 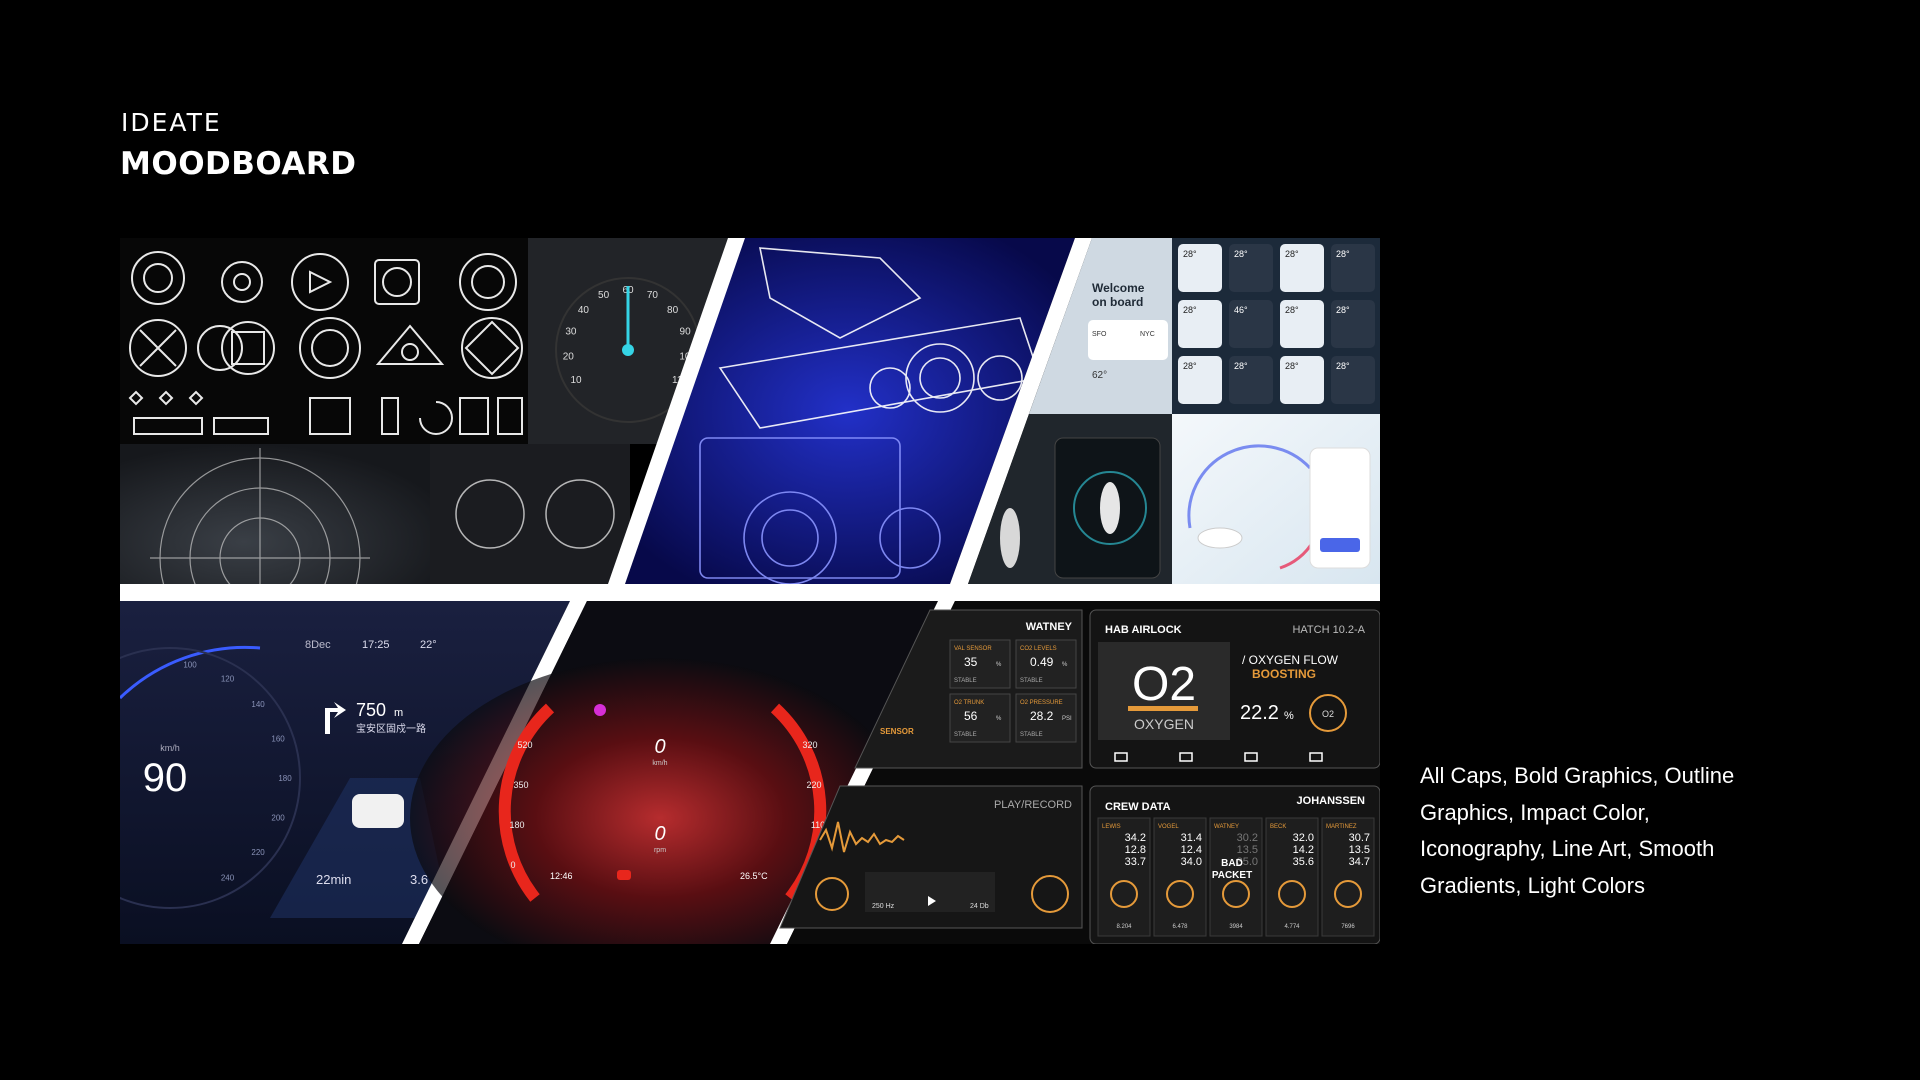 What do you see at coordinates (1111, 827) in the screenshot?
I see `crew-member-name: LEWIS` at bounding box center [1111, 827].